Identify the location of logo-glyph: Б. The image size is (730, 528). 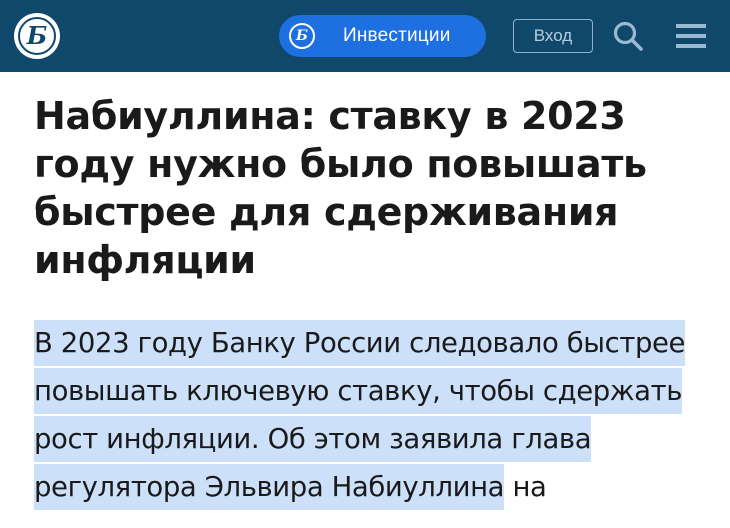
(37, 36).